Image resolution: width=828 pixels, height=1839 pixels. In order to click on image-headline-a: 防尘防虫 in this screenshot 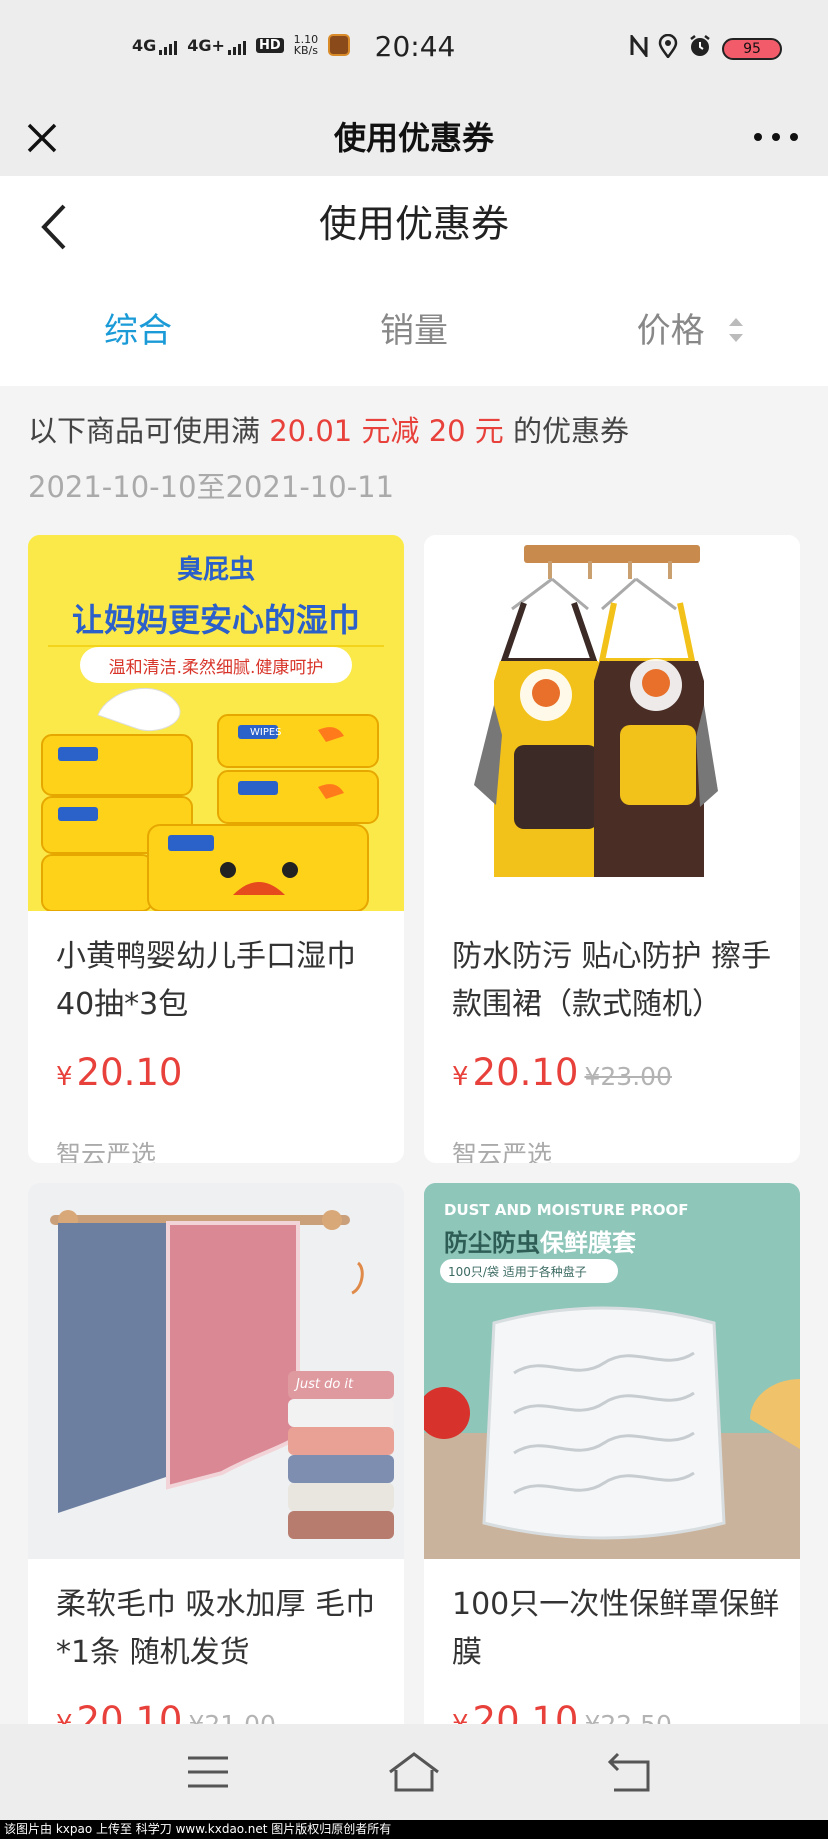, I will do `click(492, 1243)`.